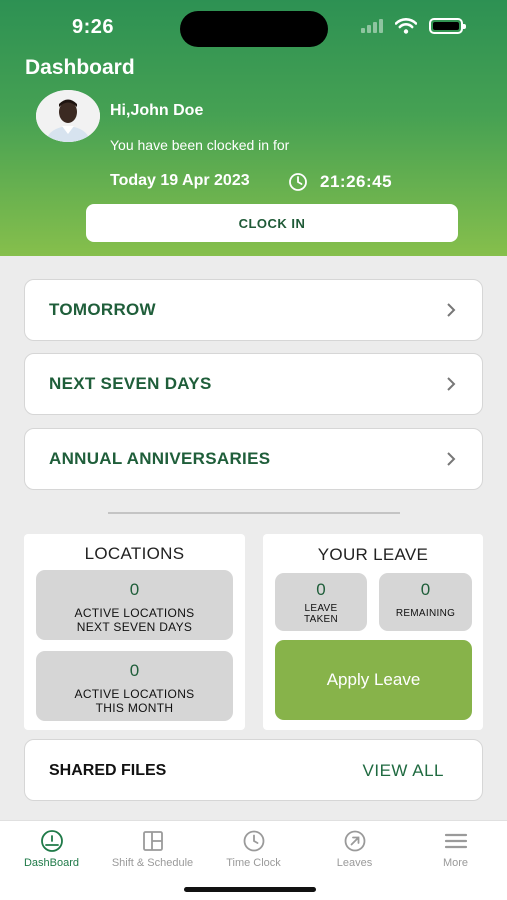 The height and width of the screenshot is (900, 507). What do you see at coordinates (180, 180) in the screenshot?
I see `current-date: Today 19 Apr 2023` at bounding box center [180, 180].